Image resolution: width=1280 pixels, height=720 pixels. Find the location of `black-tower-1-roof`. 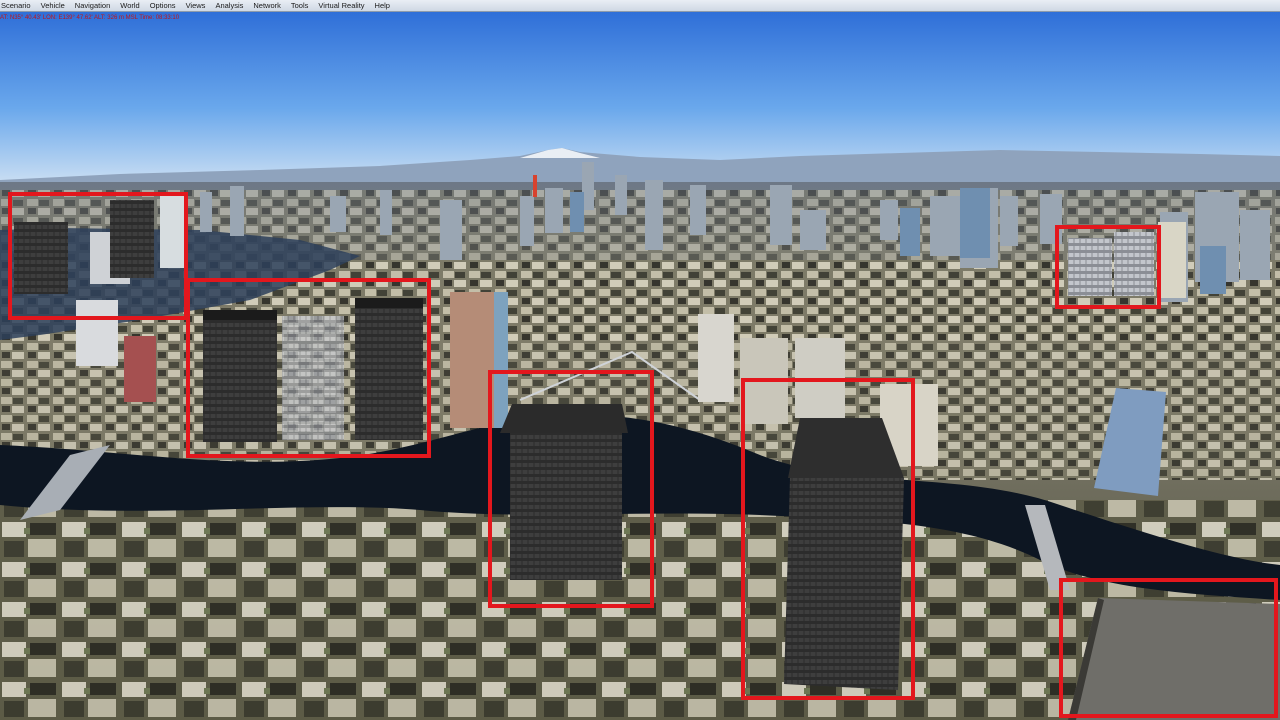

black-tower-1-roof is located at coordinates (240, 315).